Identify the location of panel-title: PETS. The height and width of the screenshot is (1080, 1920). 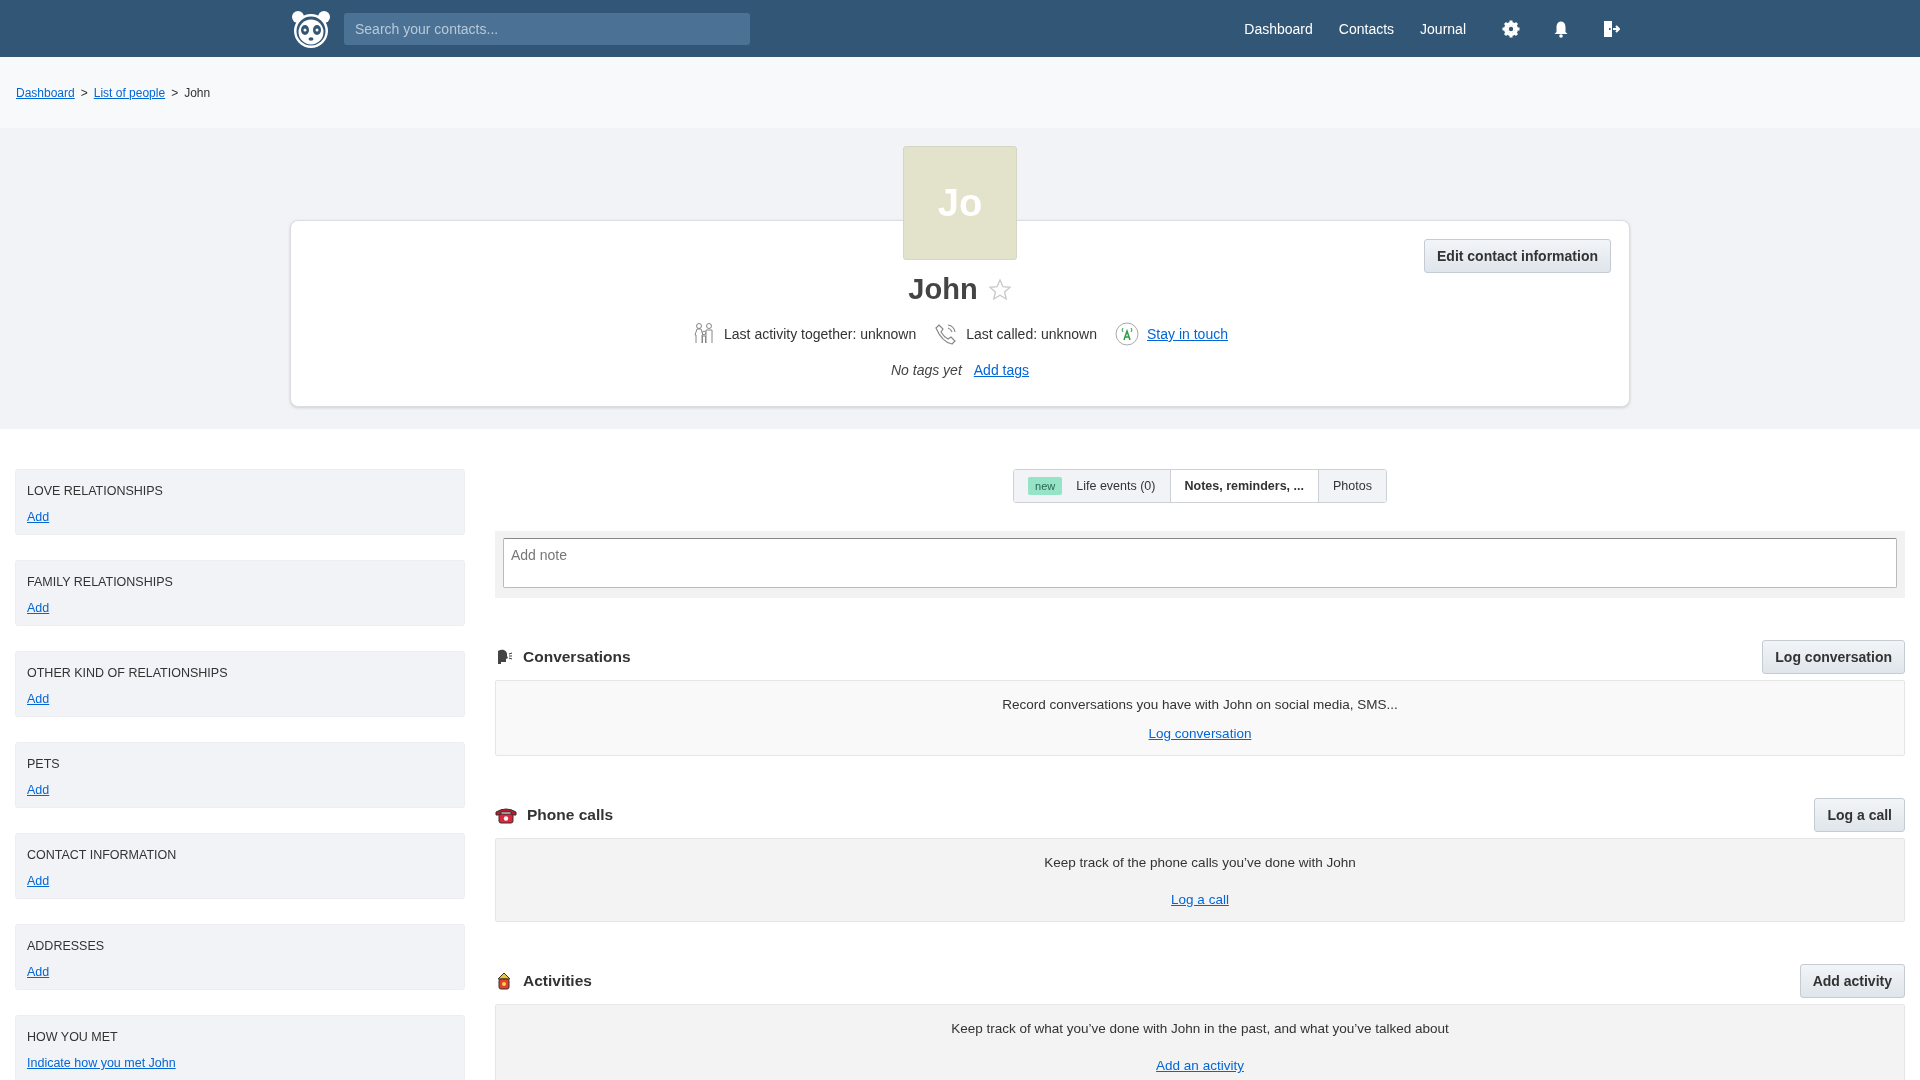
(44, 764).